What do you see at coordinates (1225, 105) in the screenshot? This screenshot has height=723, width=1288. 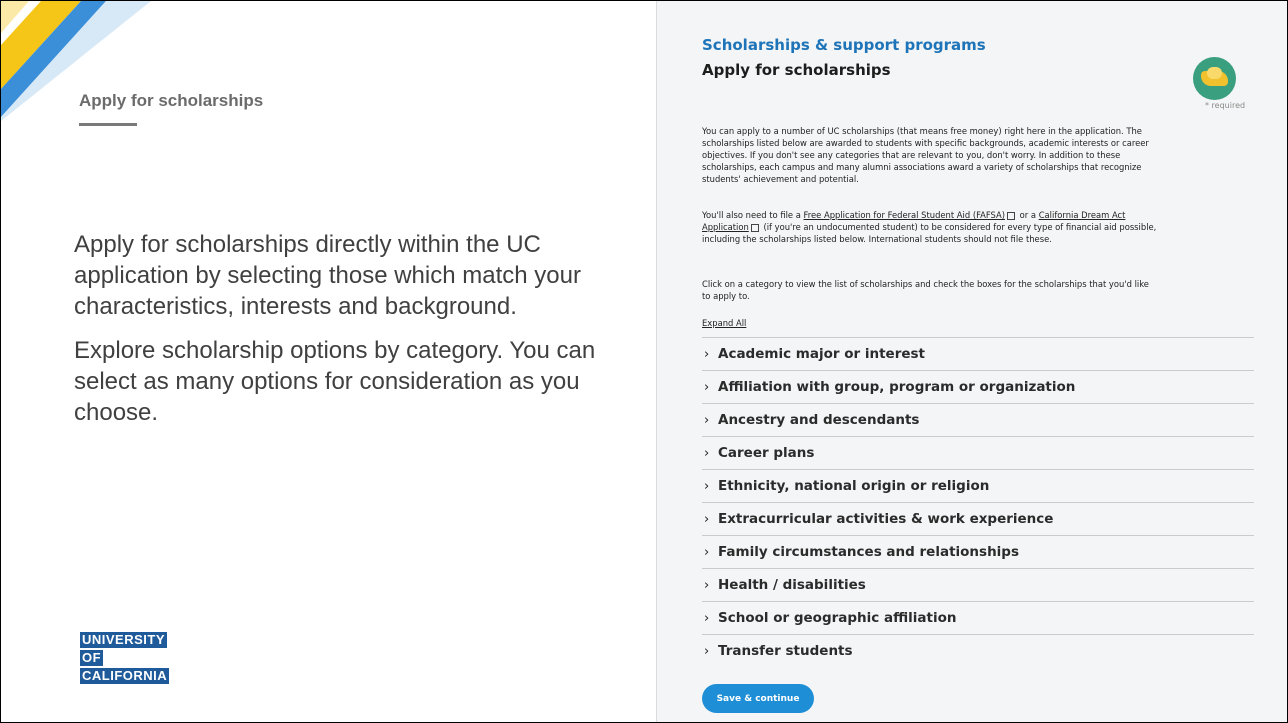 I see `required-note: * required` at bounding box center [1225, 105].